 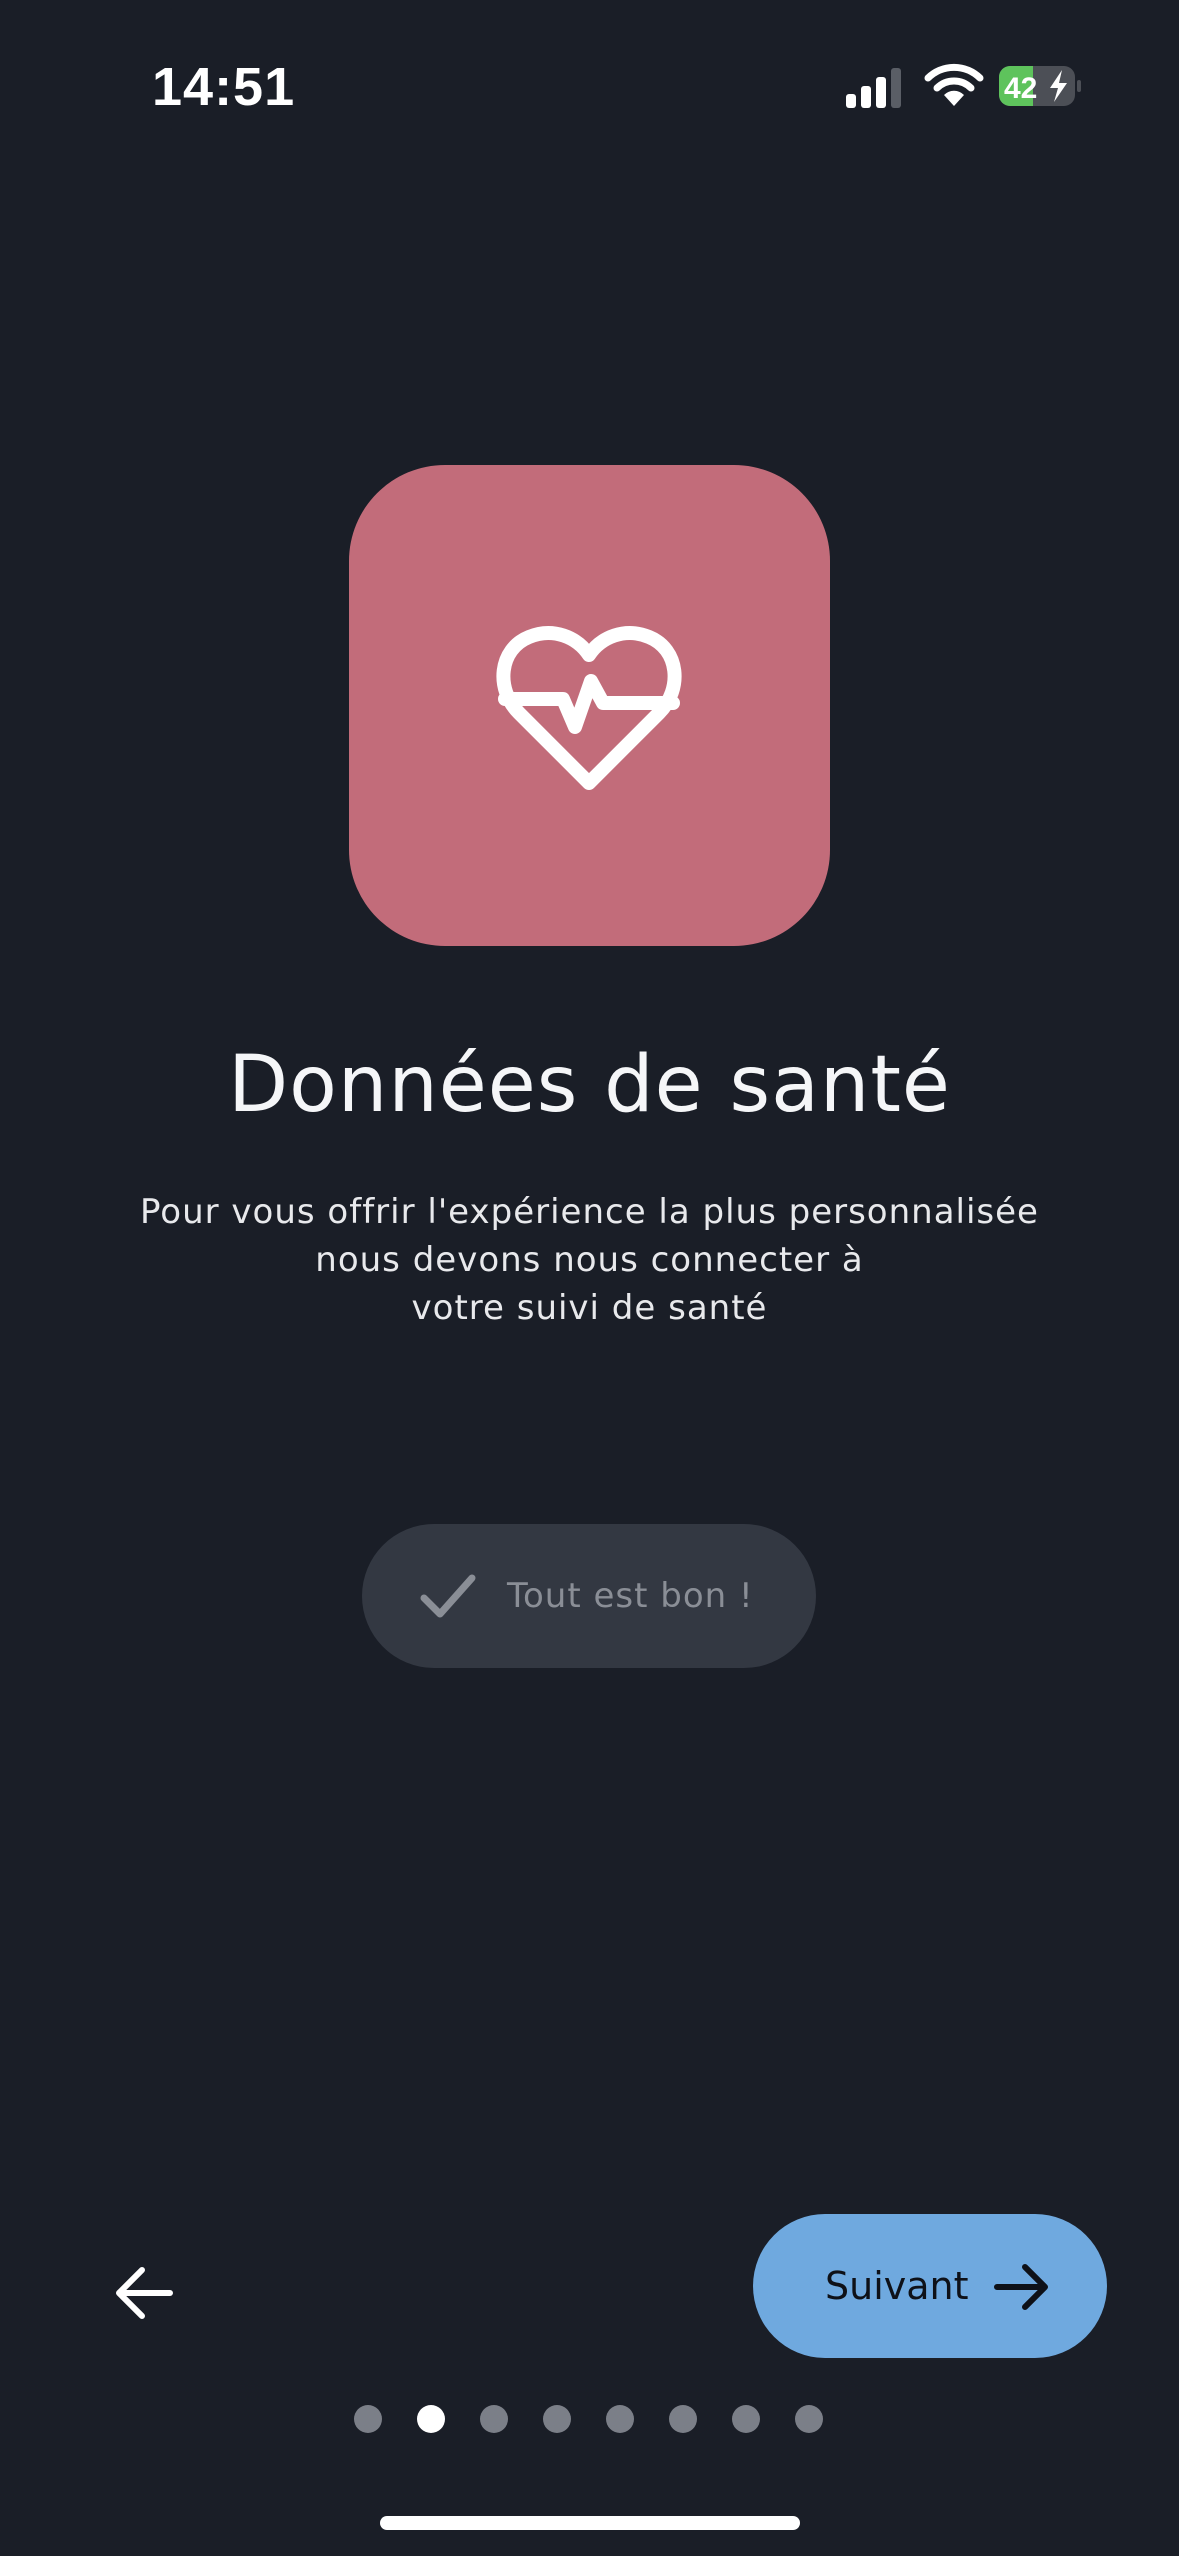 I want to click on arrow-left-icon, so click(x=144, y=2293).